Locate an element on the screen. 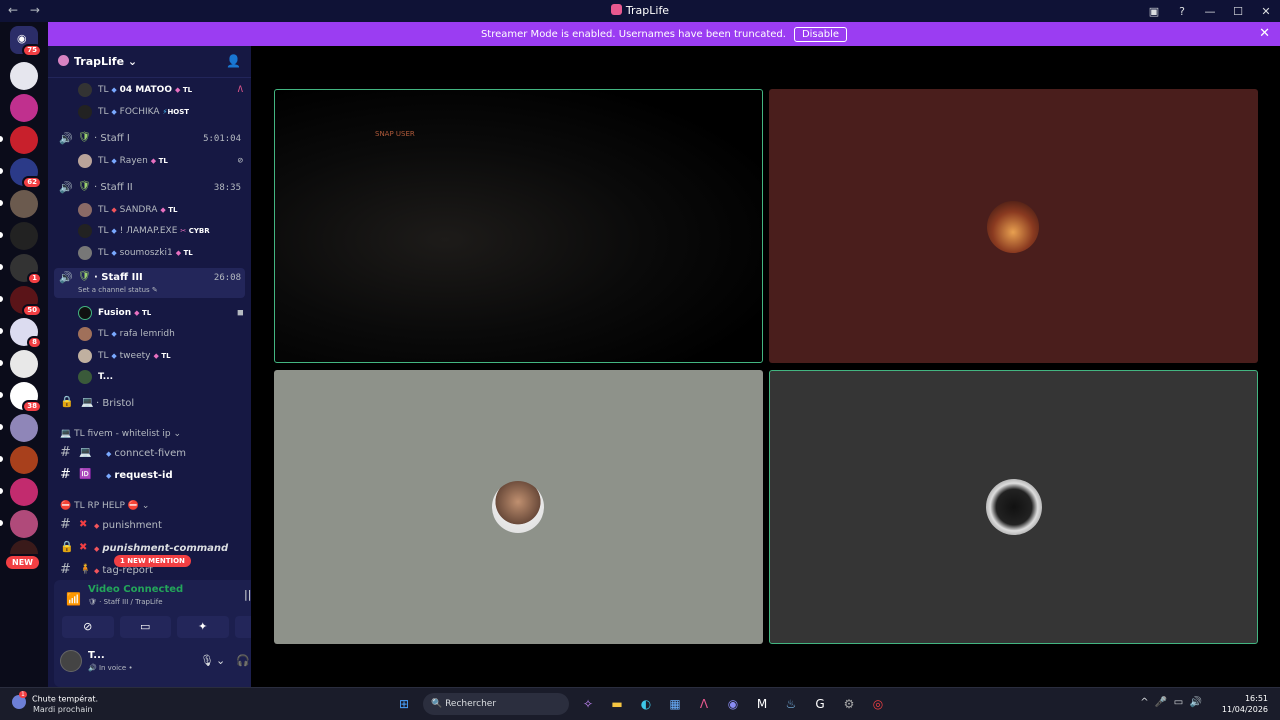 The height and width of the screenshot is (720, 1280). screen-share-button: ▭ is located at coordinates (145, 627).